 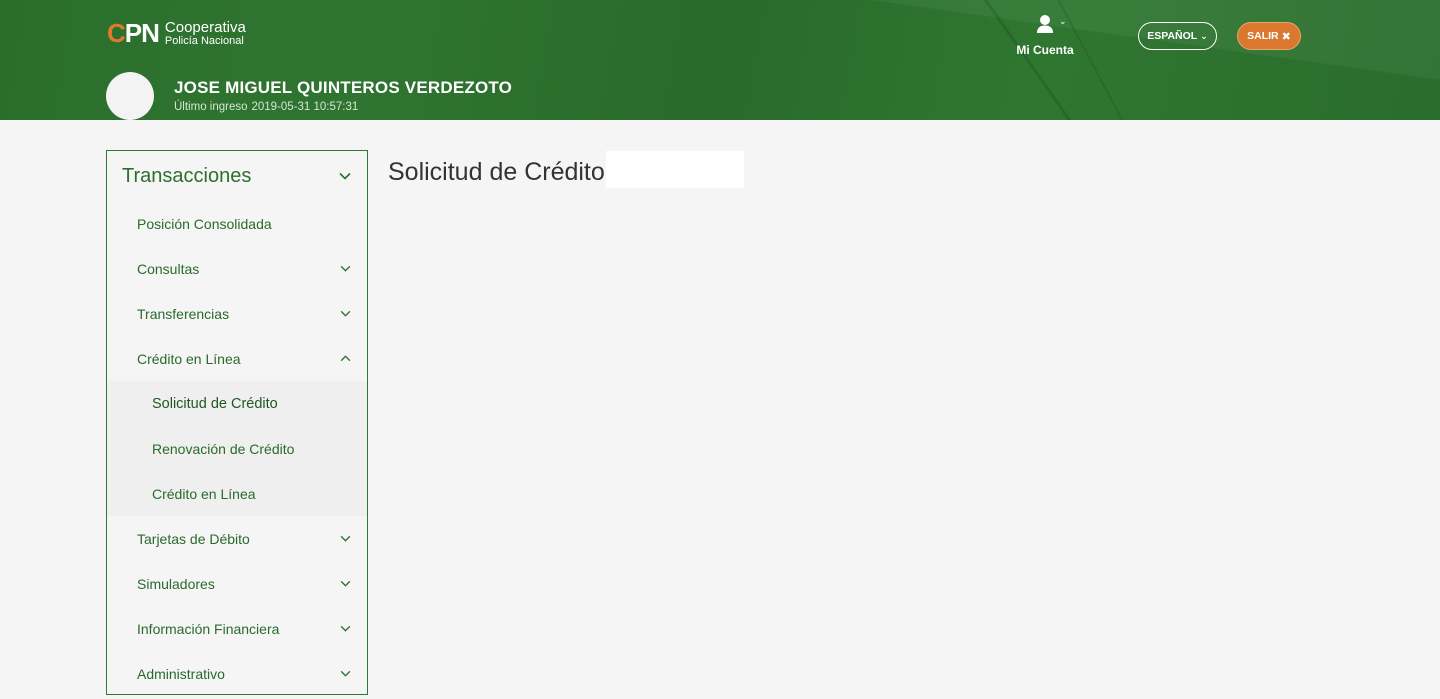 What do you see at coordinates (189, 358) in the screenshot?
I see `sidebar-item-label: Crédito en Línea` at bounding box center [189, 358].